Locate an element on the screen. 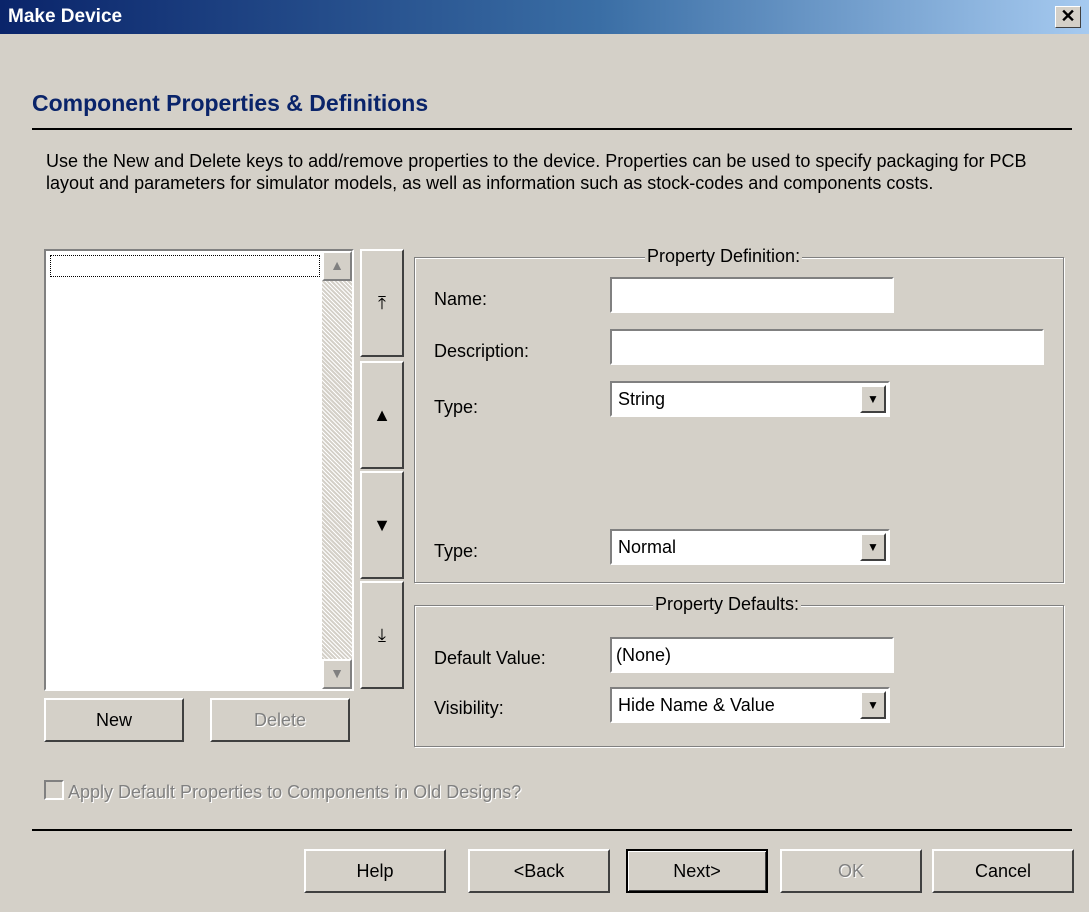 Image resolution: width=1089 pixels, height=912 pixels. new-button: New is located at coordinates (114, 720).